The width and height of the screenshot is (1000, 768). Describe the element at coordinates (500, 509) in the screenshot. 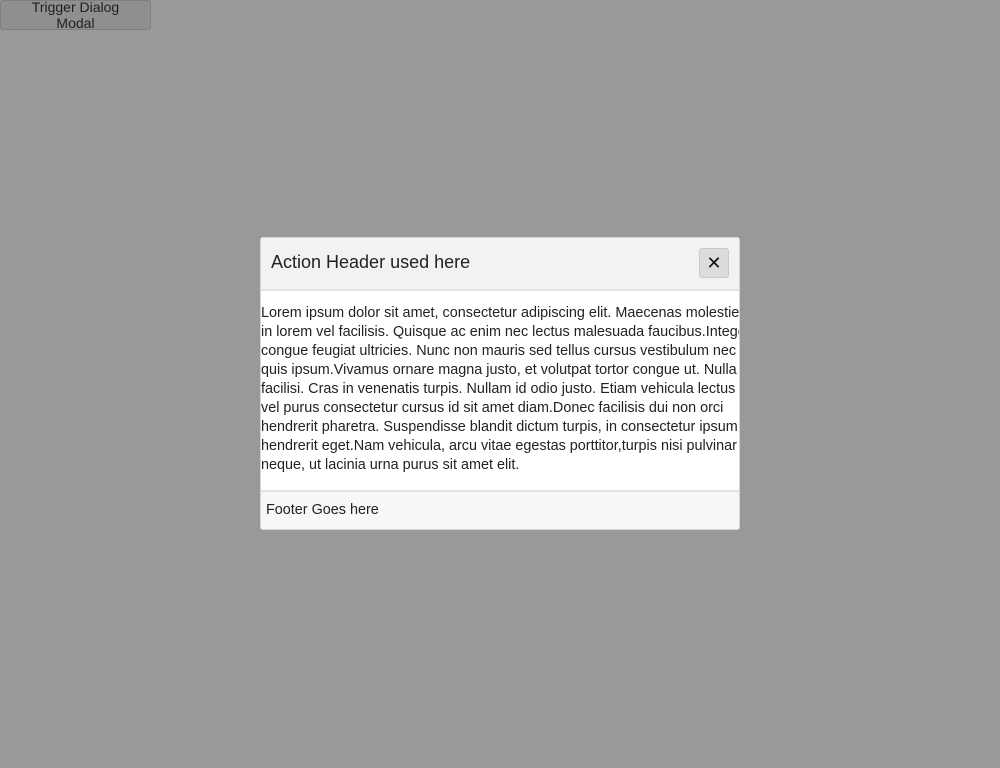

I see `modal-footer: Footer Goes here` at that location.